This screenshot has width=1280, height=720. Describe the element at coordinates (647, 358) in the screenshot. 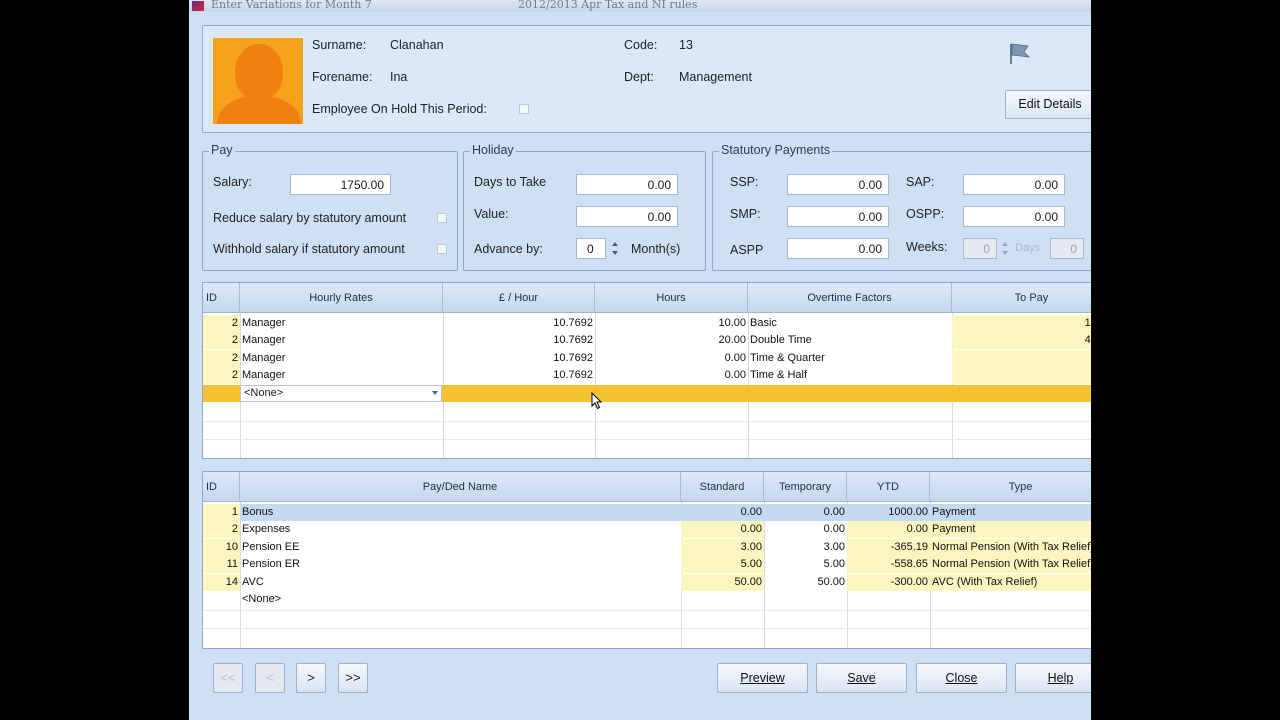

I see `table-row: 2 Manager 10.7692 0.00 Time & Quarter 0` at that location.